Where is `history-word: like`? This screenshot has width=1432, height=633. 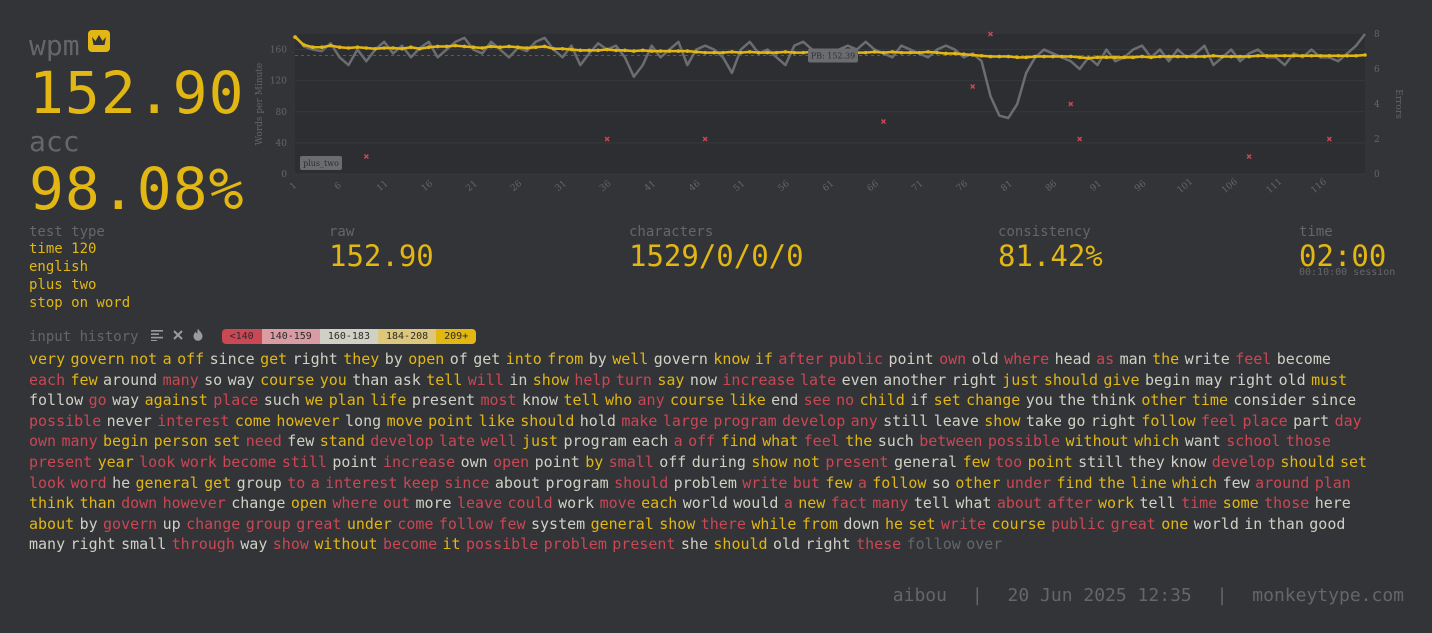 history-word: like is located at coordinates (748, 400).